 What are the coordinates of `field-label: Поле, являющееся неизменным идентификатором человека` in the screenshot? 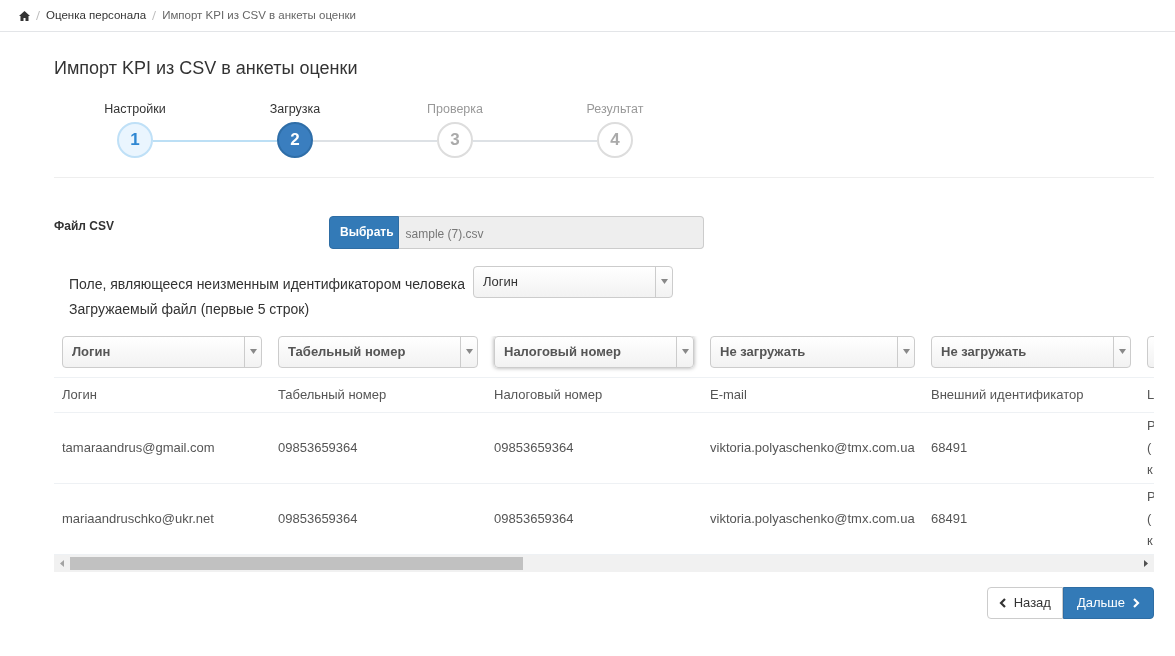 It's located at (267, 284).